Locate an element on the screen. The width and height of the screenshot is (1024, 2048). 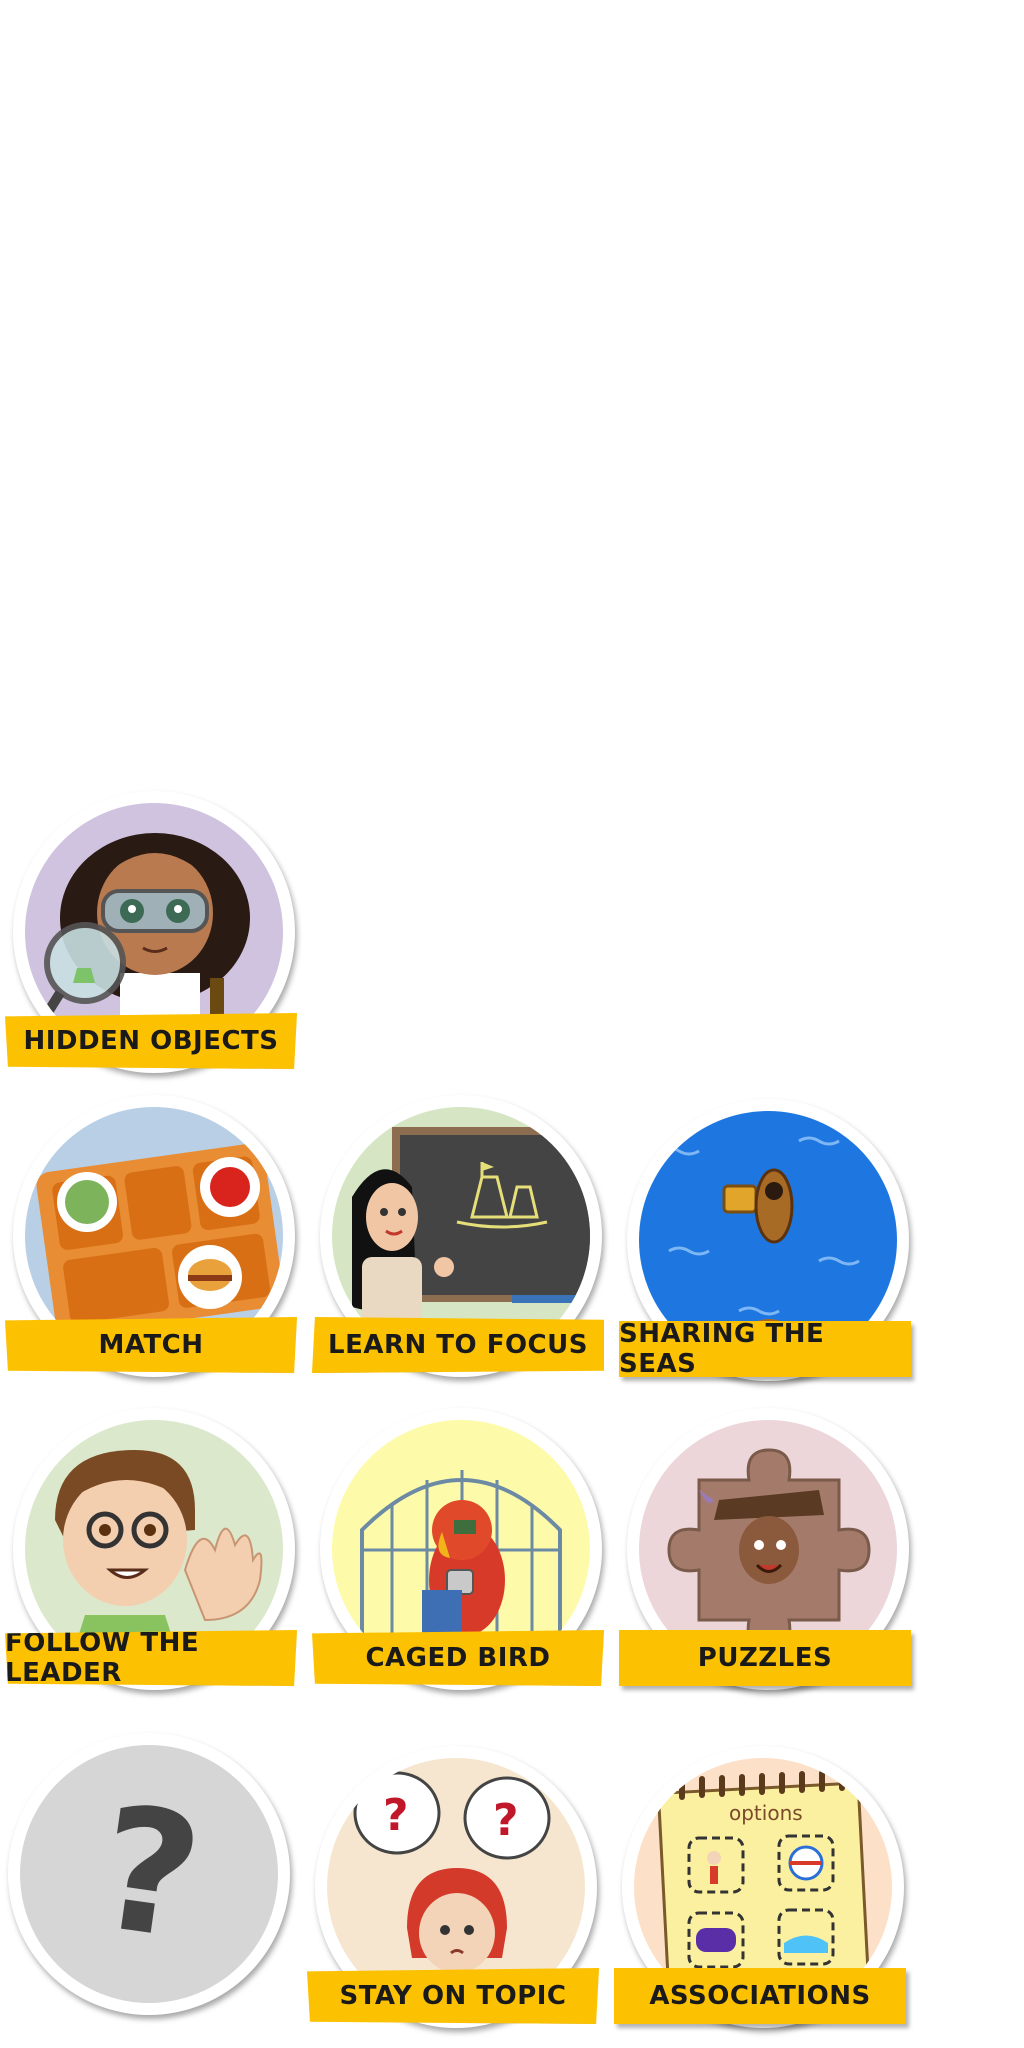
game-label-banner: LEARN TO FOCUS is located at coordinates (458, 1345).